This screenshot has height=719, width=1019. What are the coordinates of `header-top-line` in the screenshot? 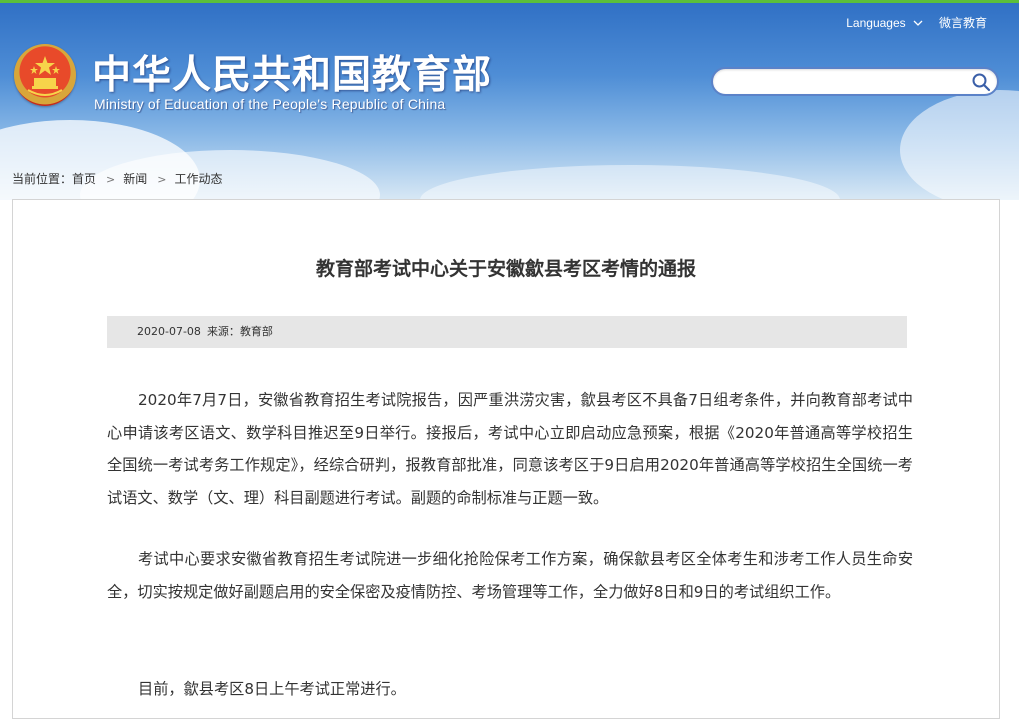 It's located at (509, 1).